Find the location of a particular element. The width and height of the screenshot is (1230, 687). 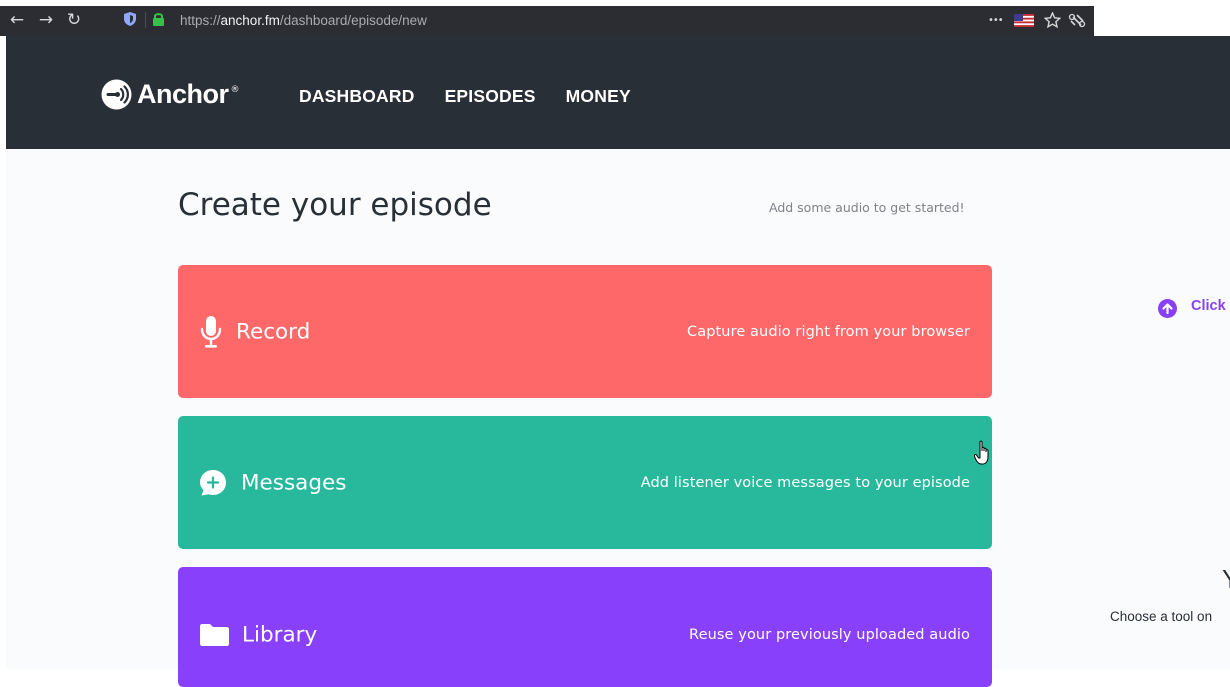

url-path: /dashboard/episode/new is located at coordinates (353, 20).